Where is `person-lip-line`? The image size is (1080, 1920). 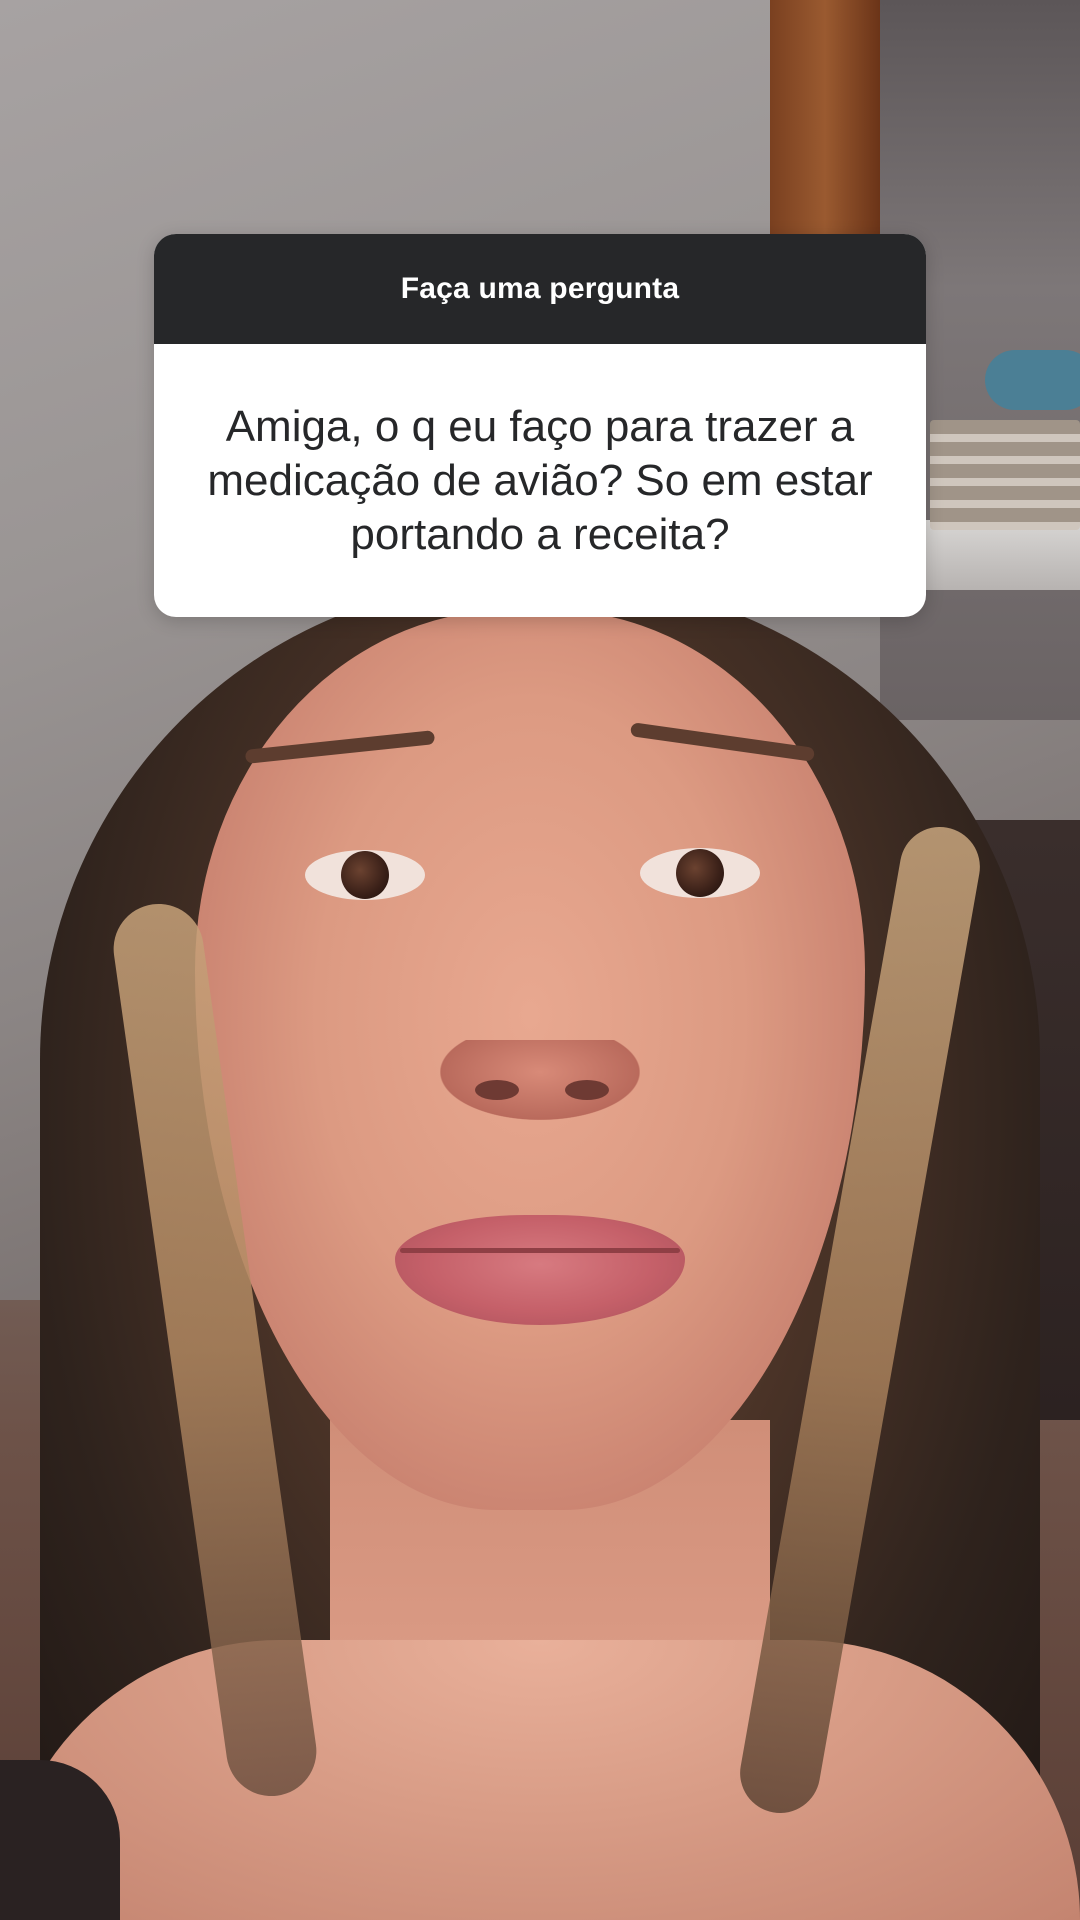
person-lip-line is located at coordinates (540, 1250).